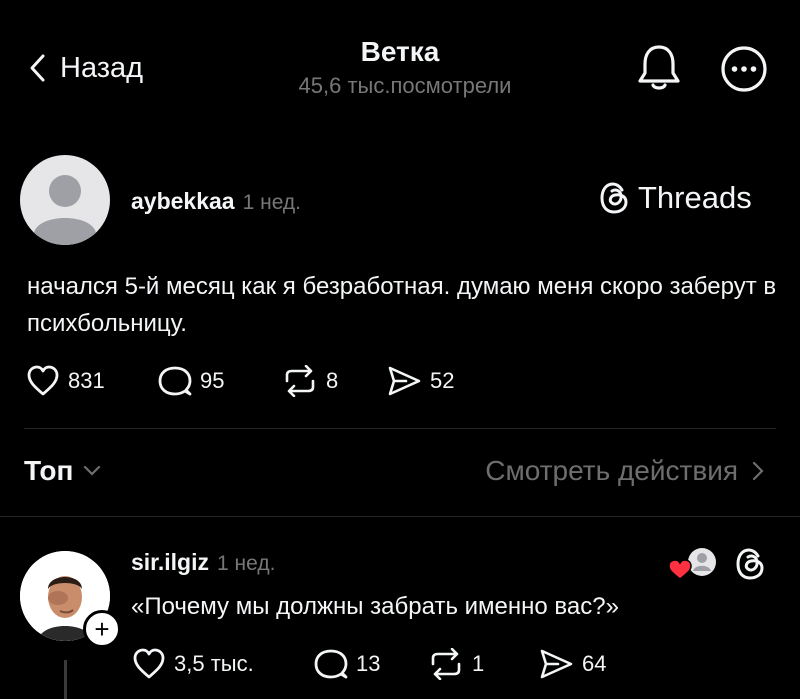  Describe the element at coordinates (695, 197) in the screenshot. I see `threads-brand-label: Threads` at that location.